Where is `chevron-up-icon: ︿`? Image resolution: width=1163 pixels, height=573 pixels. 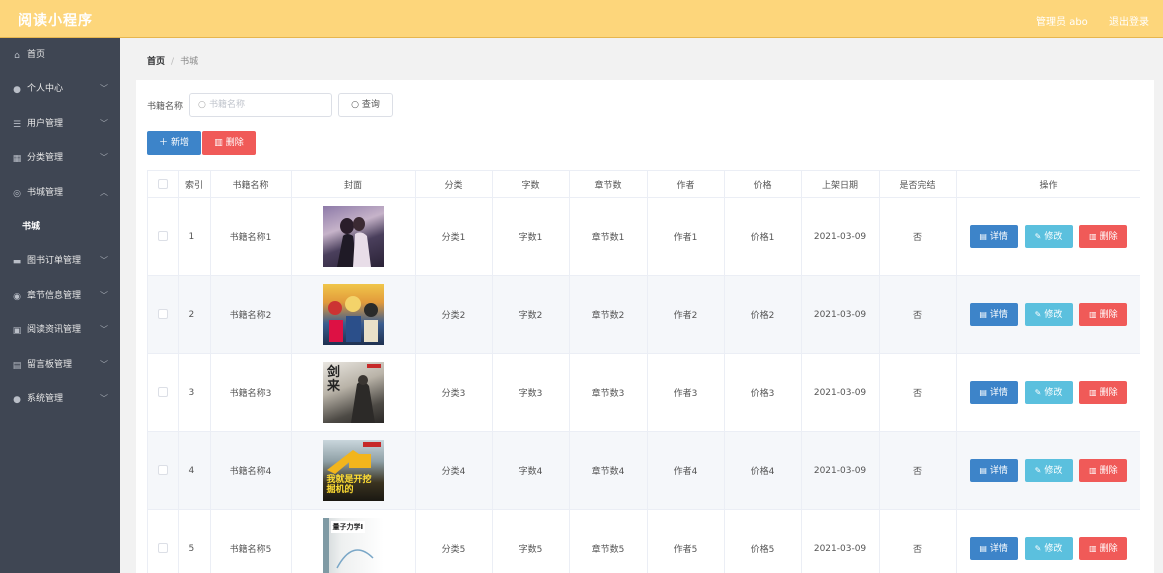 chevron-up-icon: ︿ is located at coordinates (104, 192).